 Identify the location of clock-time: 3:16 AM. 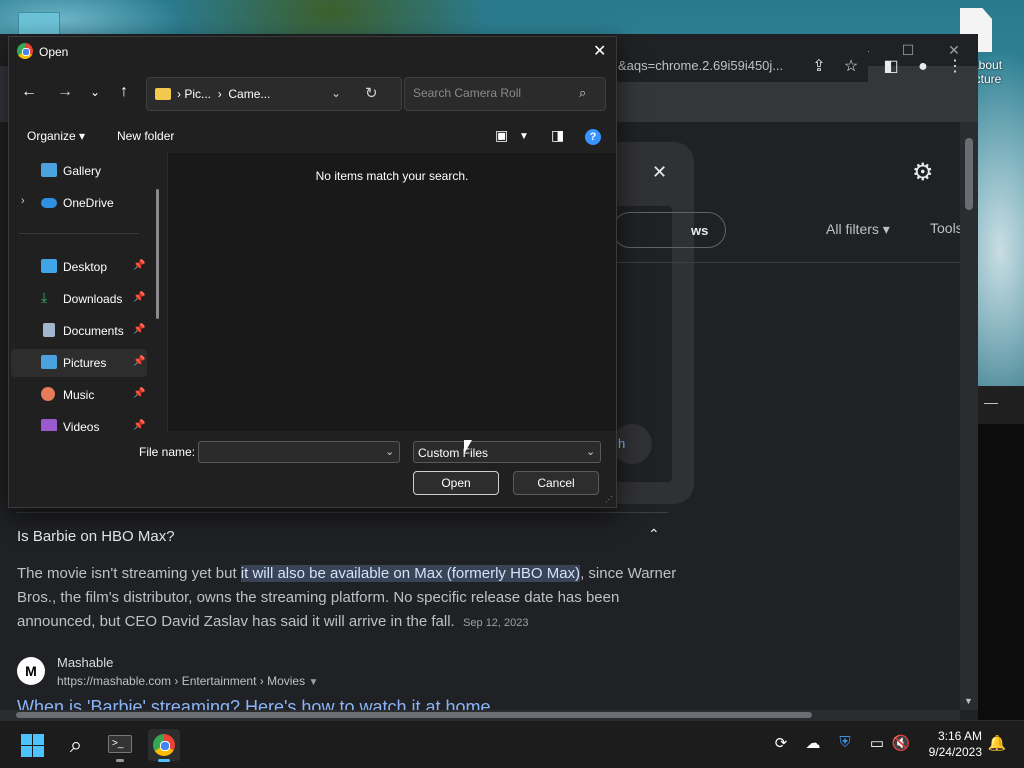
(959, 736).